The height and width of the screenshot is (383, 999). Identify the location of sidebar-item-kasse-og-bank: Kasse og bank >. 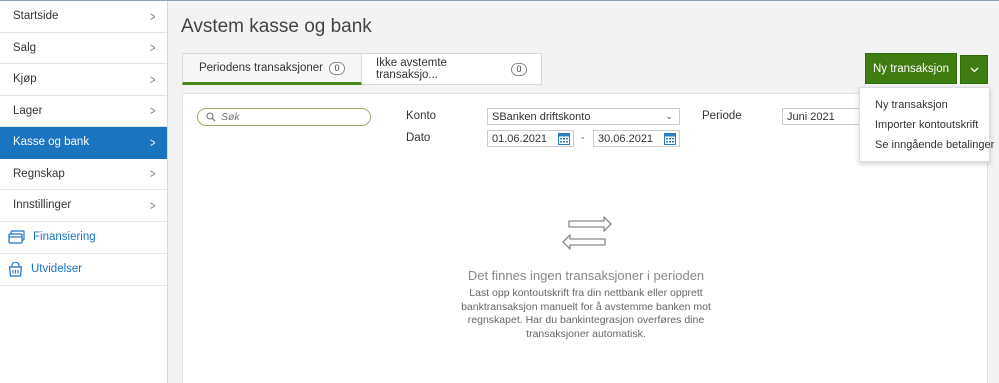
(83, 143).